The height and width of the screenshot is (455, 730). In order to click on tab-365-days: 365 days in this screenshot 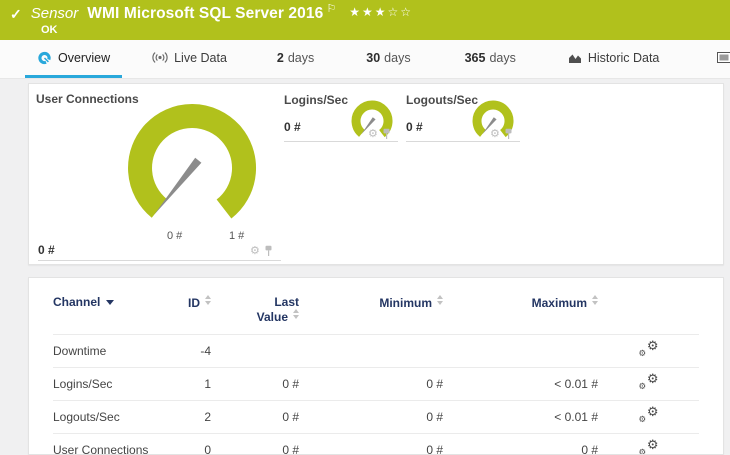, I will do `click(490, 59)`.